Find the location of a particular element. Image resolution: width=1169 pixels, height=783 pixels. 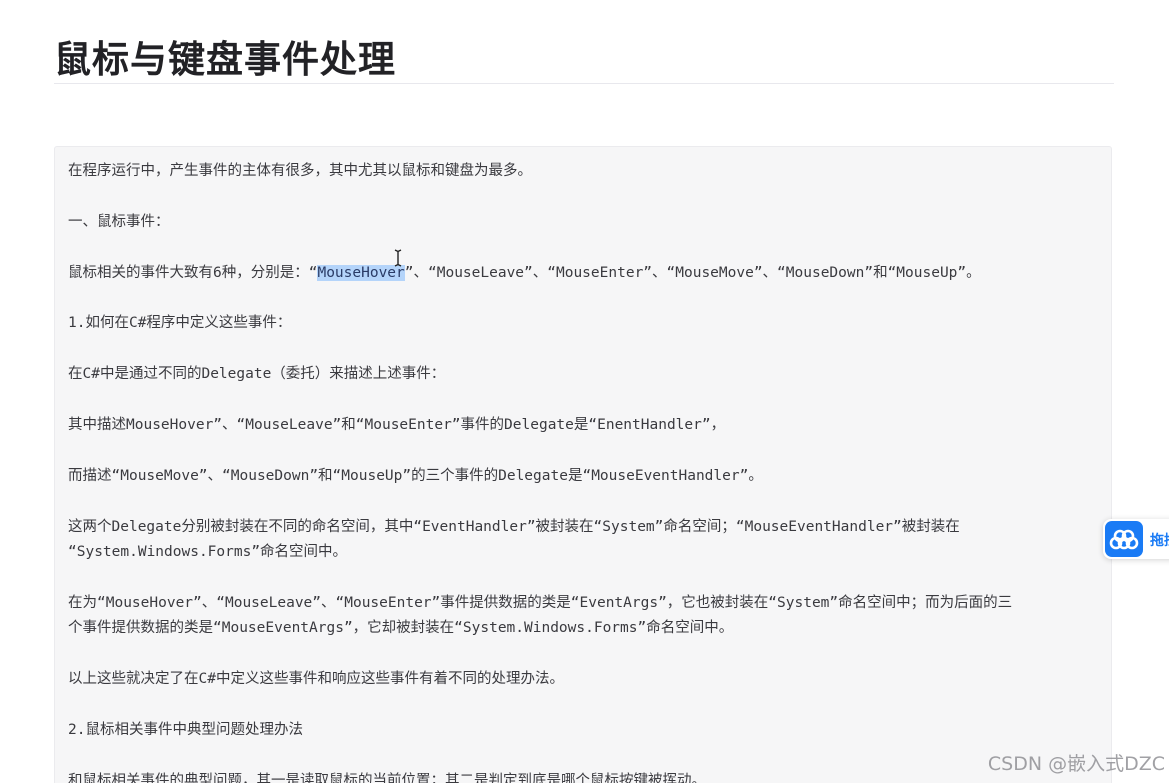

heading-typical-problems: 2.鼠标相关事件中典型问题处理办法 is located at coordinates (185, 729).